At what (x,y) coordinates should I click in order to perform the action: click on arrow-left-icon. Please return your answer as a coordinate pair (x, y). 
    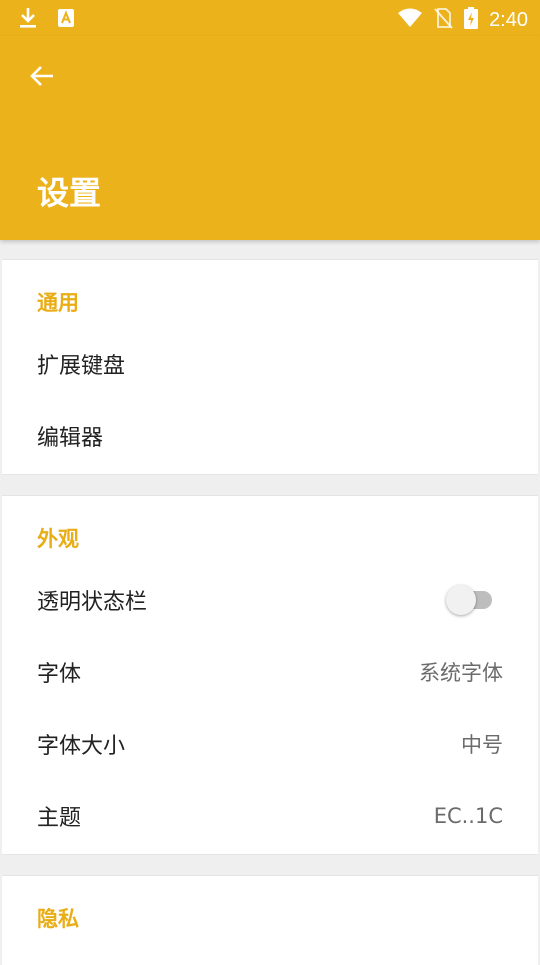
    Looking at the image, I should click on (42, 78).